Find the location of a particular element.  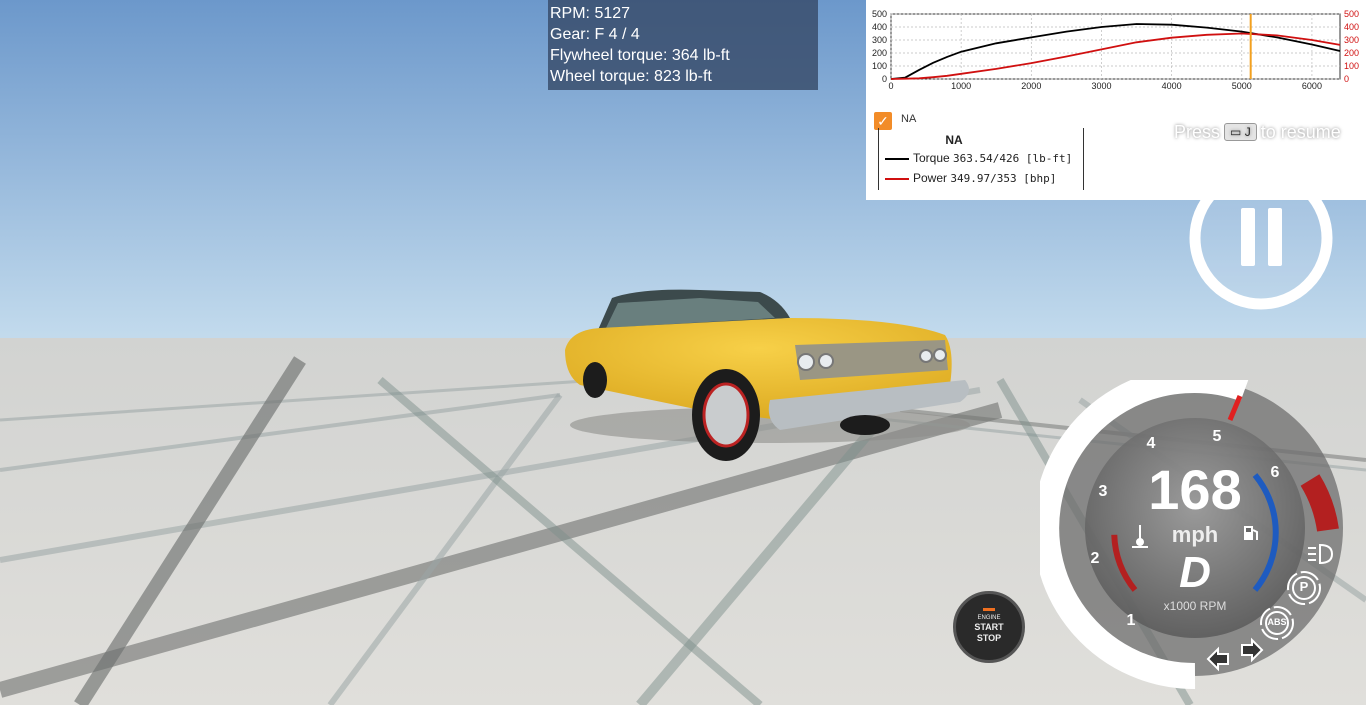

speed-value: 168 is located at coordinates (1195, 489).